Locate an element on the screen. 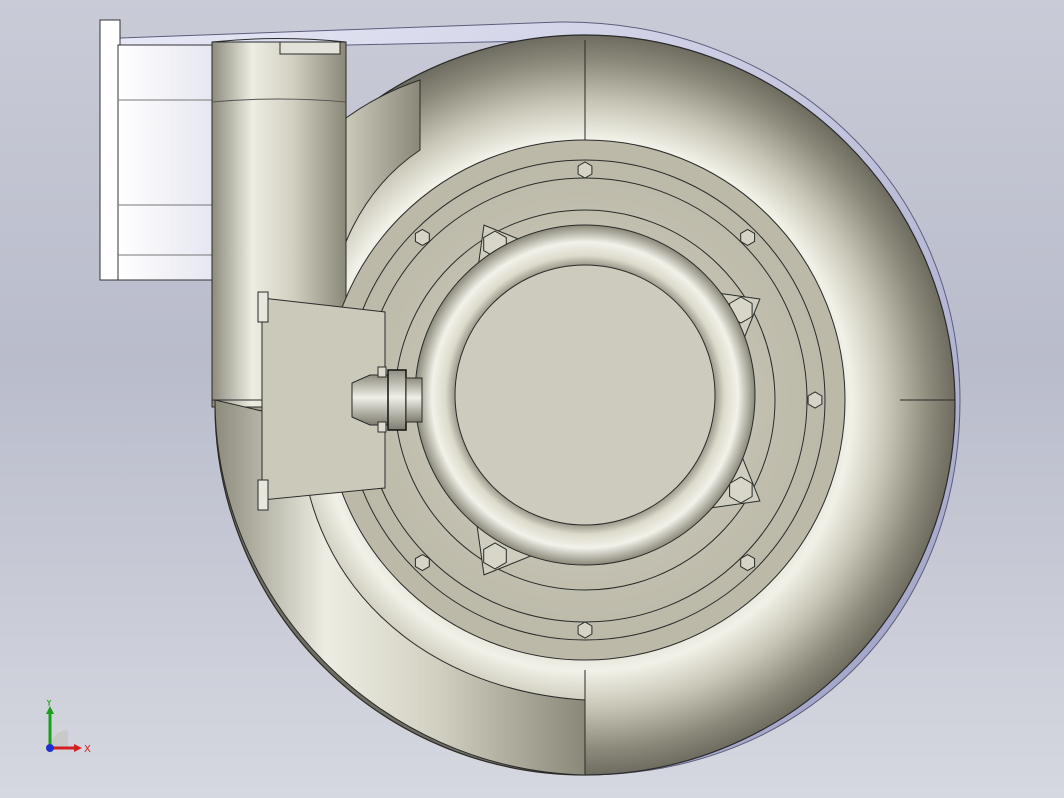 This screenshot has width=1064, height=798. discharge-flange is located at coordinates (159, 150).